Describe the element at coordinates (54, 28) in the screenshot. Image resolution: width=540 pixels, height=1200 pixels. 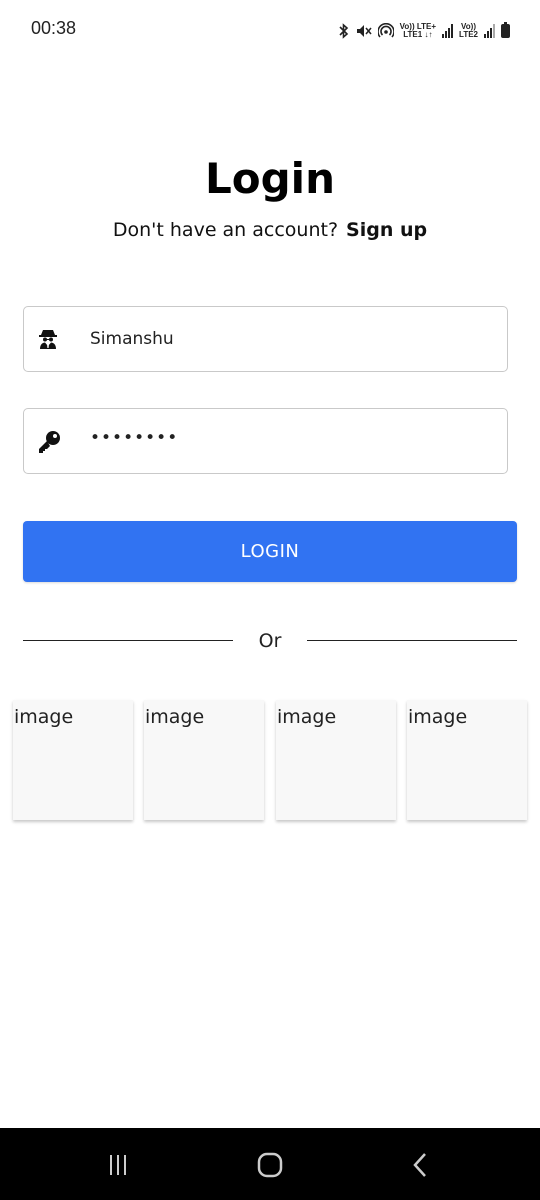
I see `status-time: 00:38` at that location.